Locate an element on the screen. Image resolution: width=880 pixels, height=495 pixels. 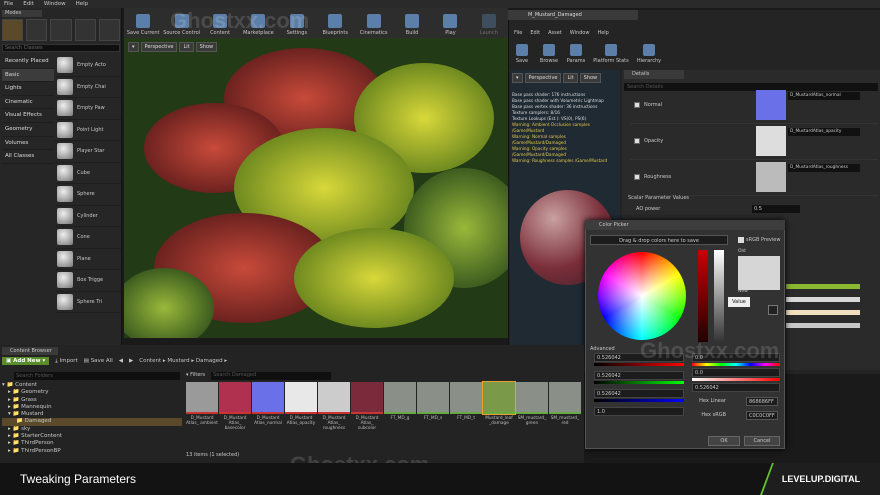
mat-hierarchy-button: Hierarchy is located at coordinates (649, 53).